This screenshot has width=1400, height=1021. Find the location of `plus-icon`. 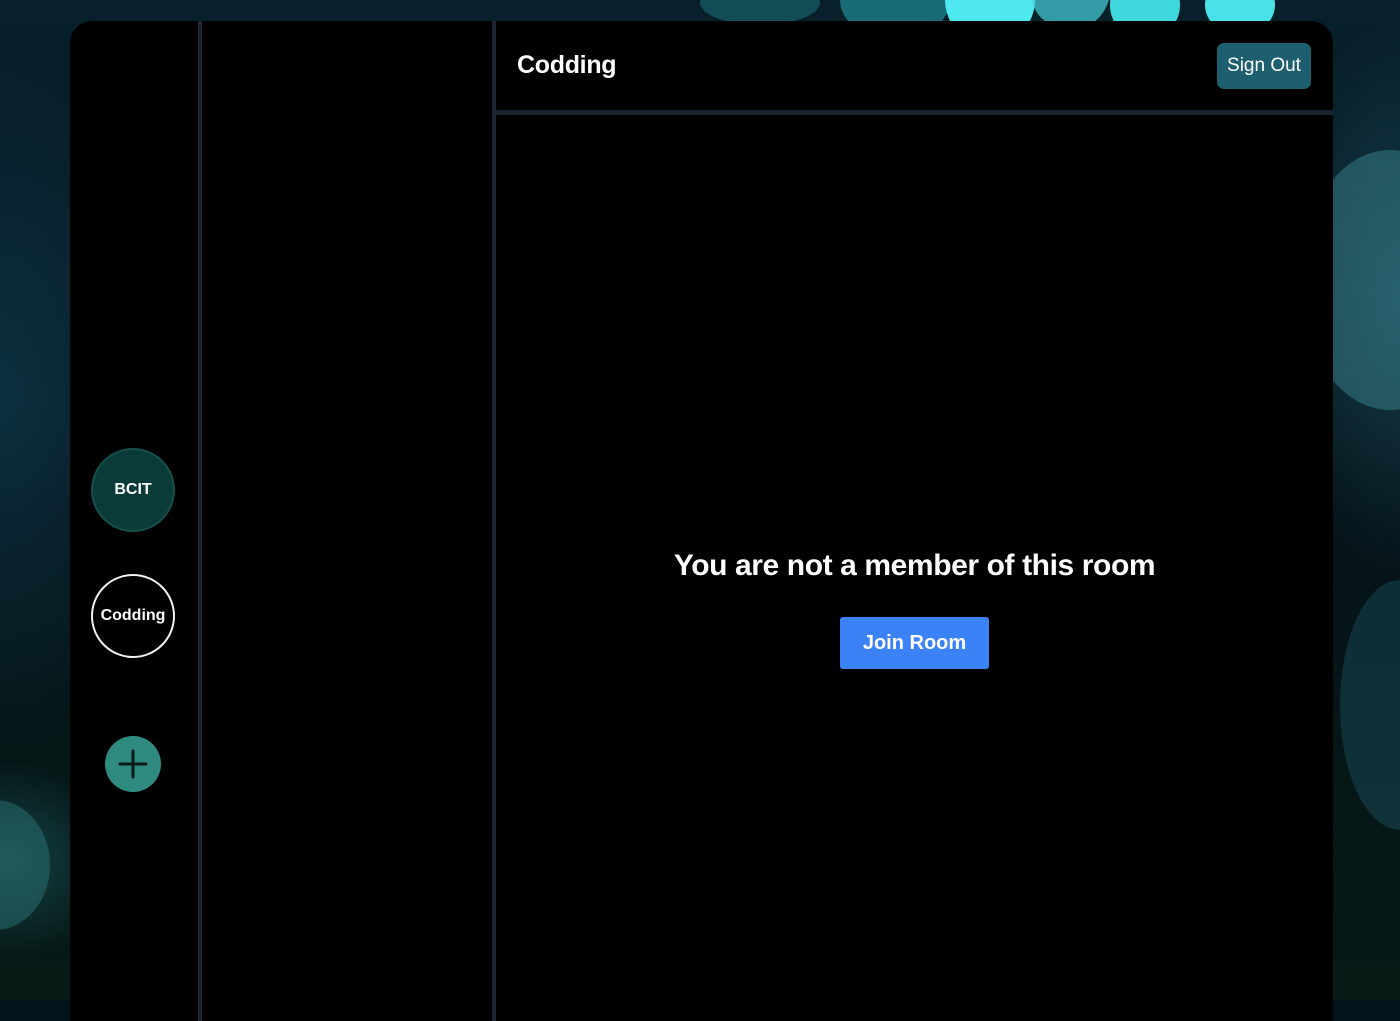

plus-icon is located at coordinates (133, 764).